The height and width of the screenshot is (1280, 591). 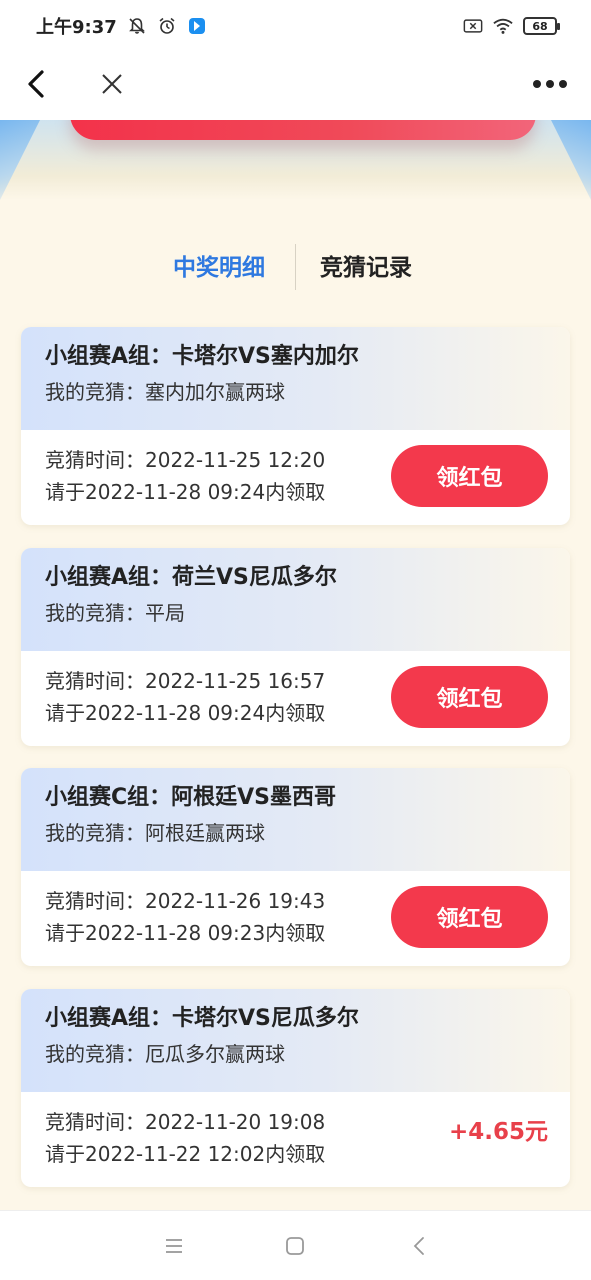 What do you see at coordinates (295, 26) in the screenshot?
I see `status-bar: 上午9:37 68` at bounding box center [295, 26].